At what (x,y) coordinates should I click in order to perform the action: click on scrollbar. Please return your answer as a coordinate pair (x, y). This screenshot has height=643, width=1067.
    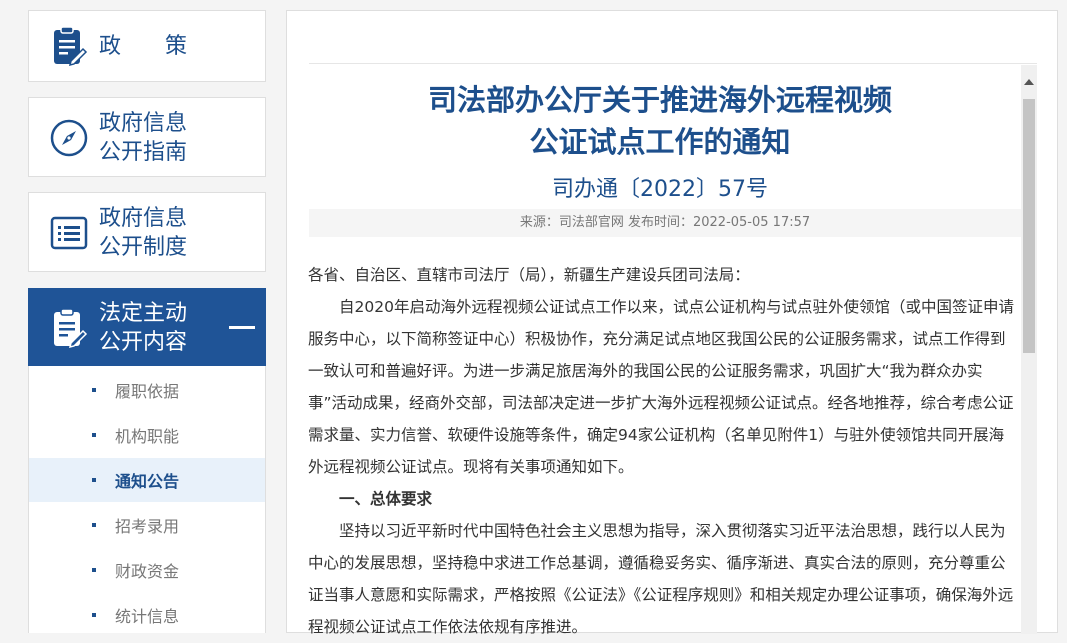
    Looking at the image, I should click on (1029, 349).